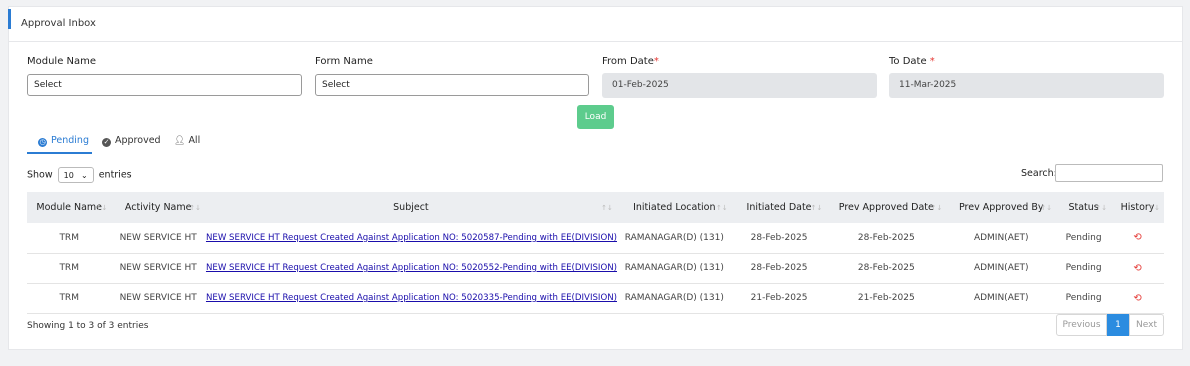 This screenshot has height=366, width=1190. Describe the element at coordinates (84, 175) in the screenshot. I see `chevron-down-icon: ⌄` at that location.